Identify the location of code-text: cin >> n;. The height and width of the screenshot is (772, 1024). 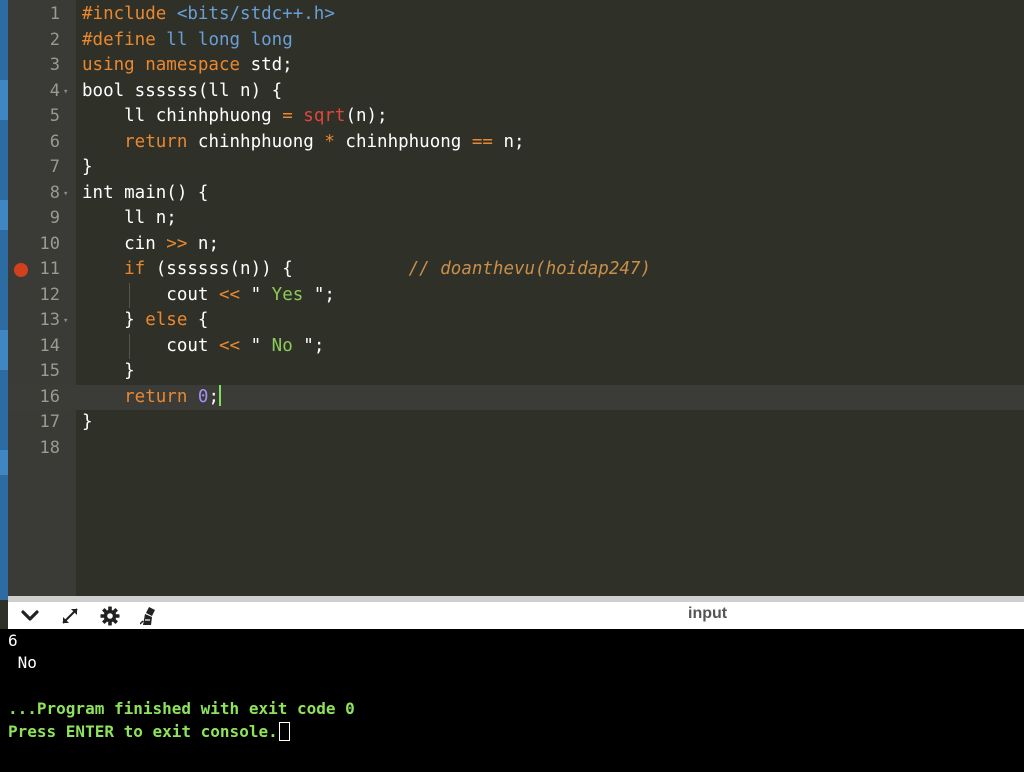
(150, 245).